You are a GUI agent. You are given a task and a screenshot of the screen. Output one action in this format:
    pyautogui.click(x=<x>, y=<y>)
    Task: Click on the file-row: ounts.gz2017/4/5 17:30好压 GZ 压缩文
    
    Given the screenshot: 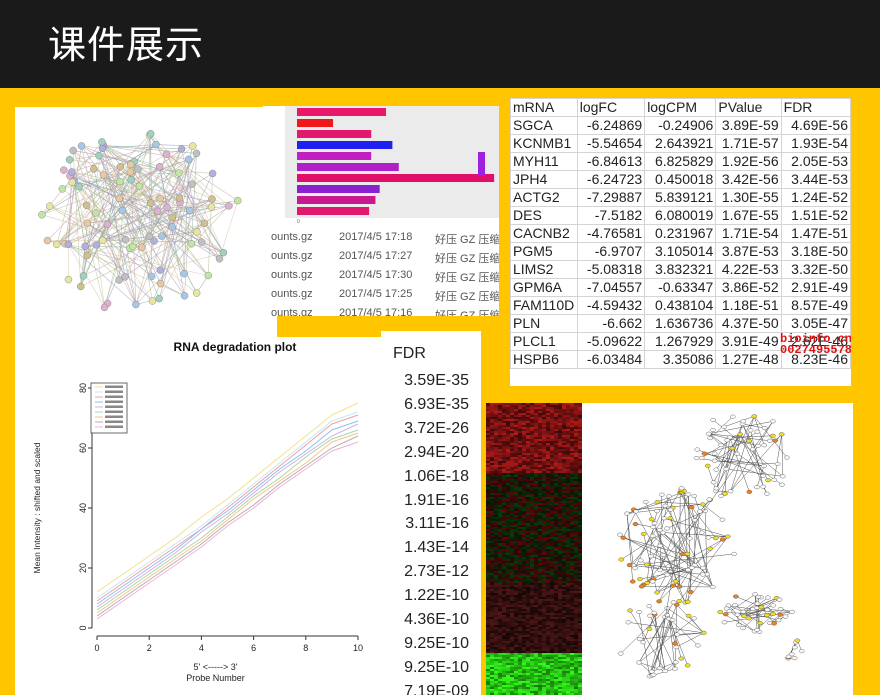 What is the action you would take?
    pyautogui.click(x=381, y=275)
    